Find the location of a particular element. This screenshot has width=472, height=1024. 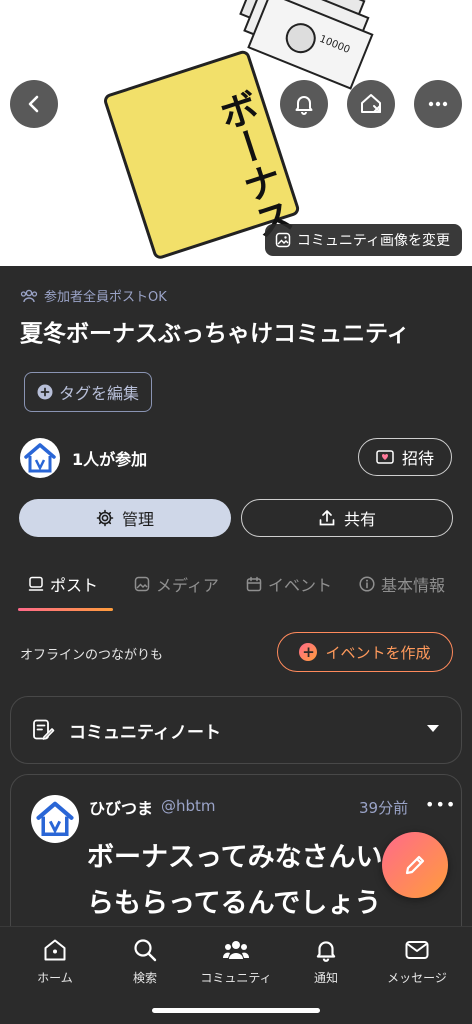

plus-circle-icon is located at coordinates (45, 392).